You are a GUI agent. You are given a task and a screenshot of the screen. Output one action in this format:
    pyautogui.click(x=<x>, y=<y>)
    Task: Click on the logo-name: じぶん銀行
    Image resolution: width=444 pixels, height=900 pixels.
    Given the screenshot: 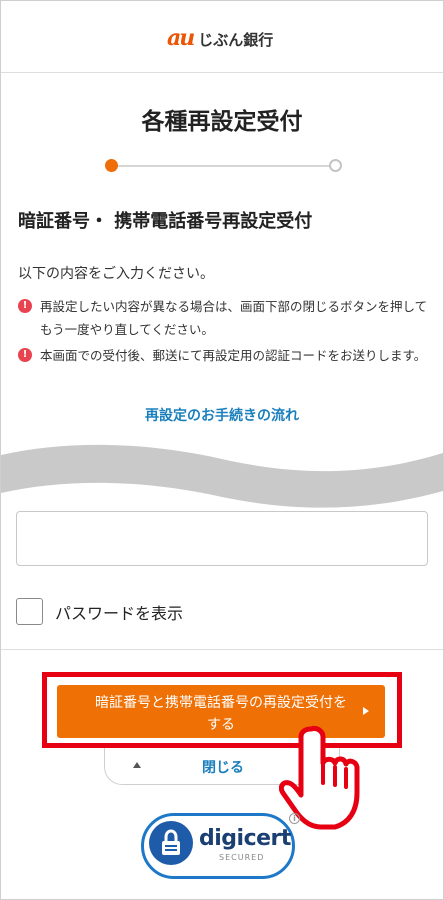 What is the action you would take?
    pyautogui.click(x=236, y=40)
    